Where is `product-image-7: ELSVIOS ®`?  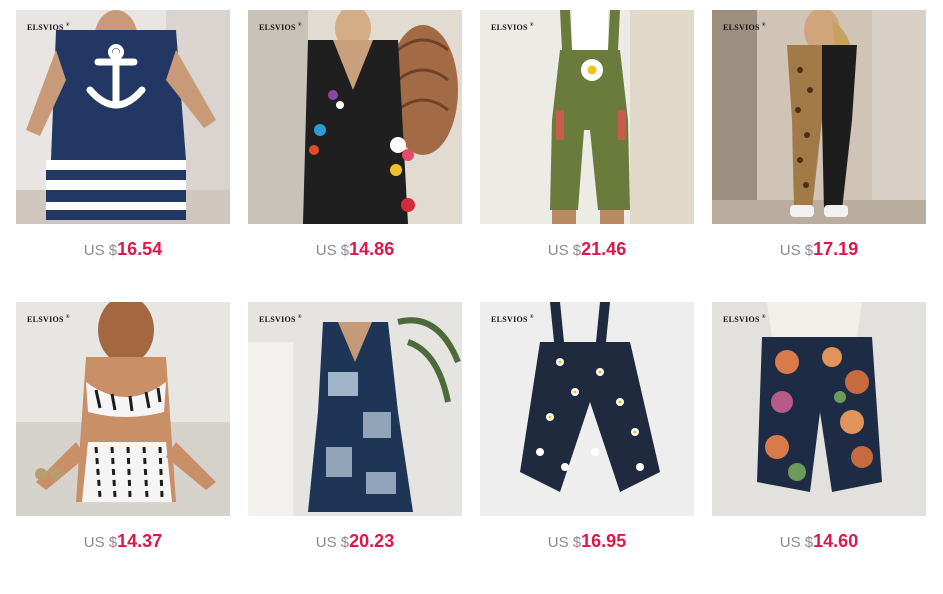
product-image-7: ELSVIOS ® is located at coordinates (587, 409).